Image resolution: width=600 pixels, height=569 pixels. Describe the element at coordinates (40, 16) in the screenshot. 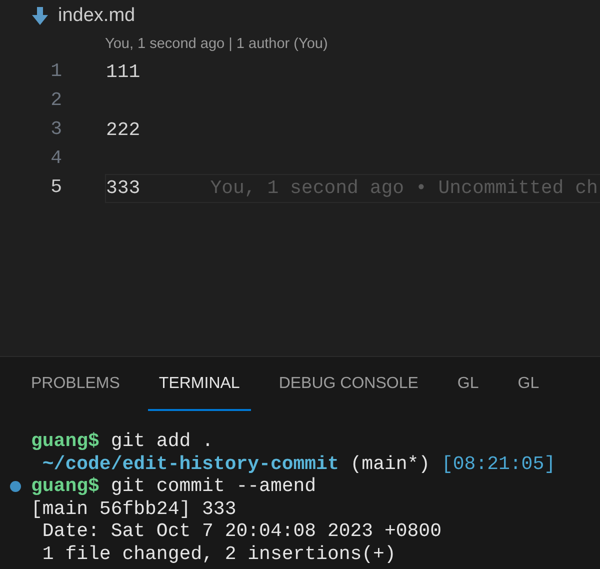

I see `download-arrow-icon` at that location.